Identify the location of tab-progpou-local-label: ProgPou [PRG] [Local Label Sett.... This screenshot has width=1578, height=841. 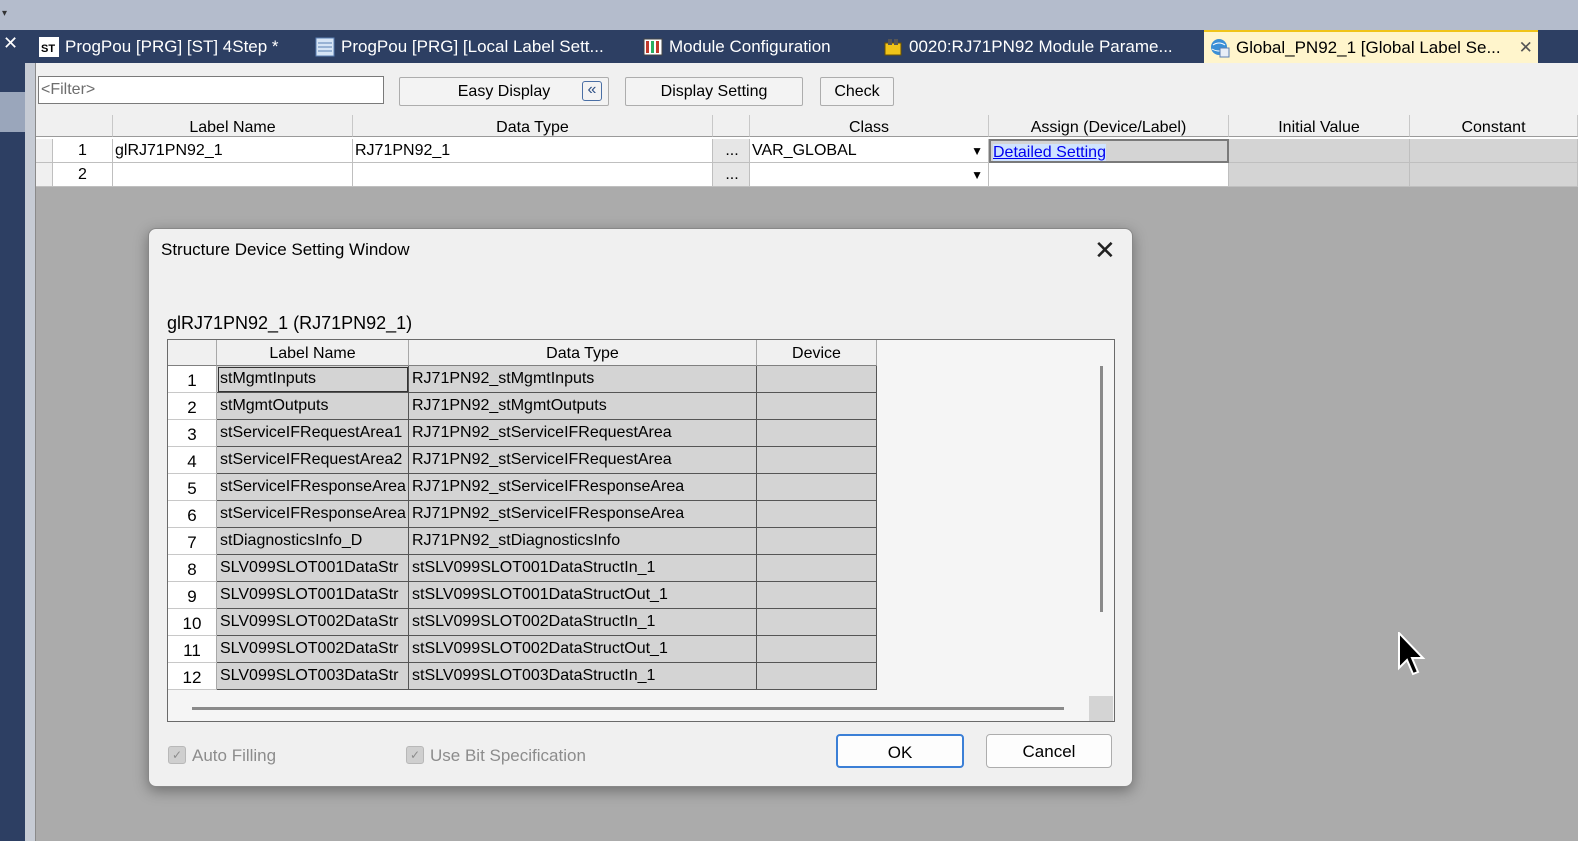
(459, 46).